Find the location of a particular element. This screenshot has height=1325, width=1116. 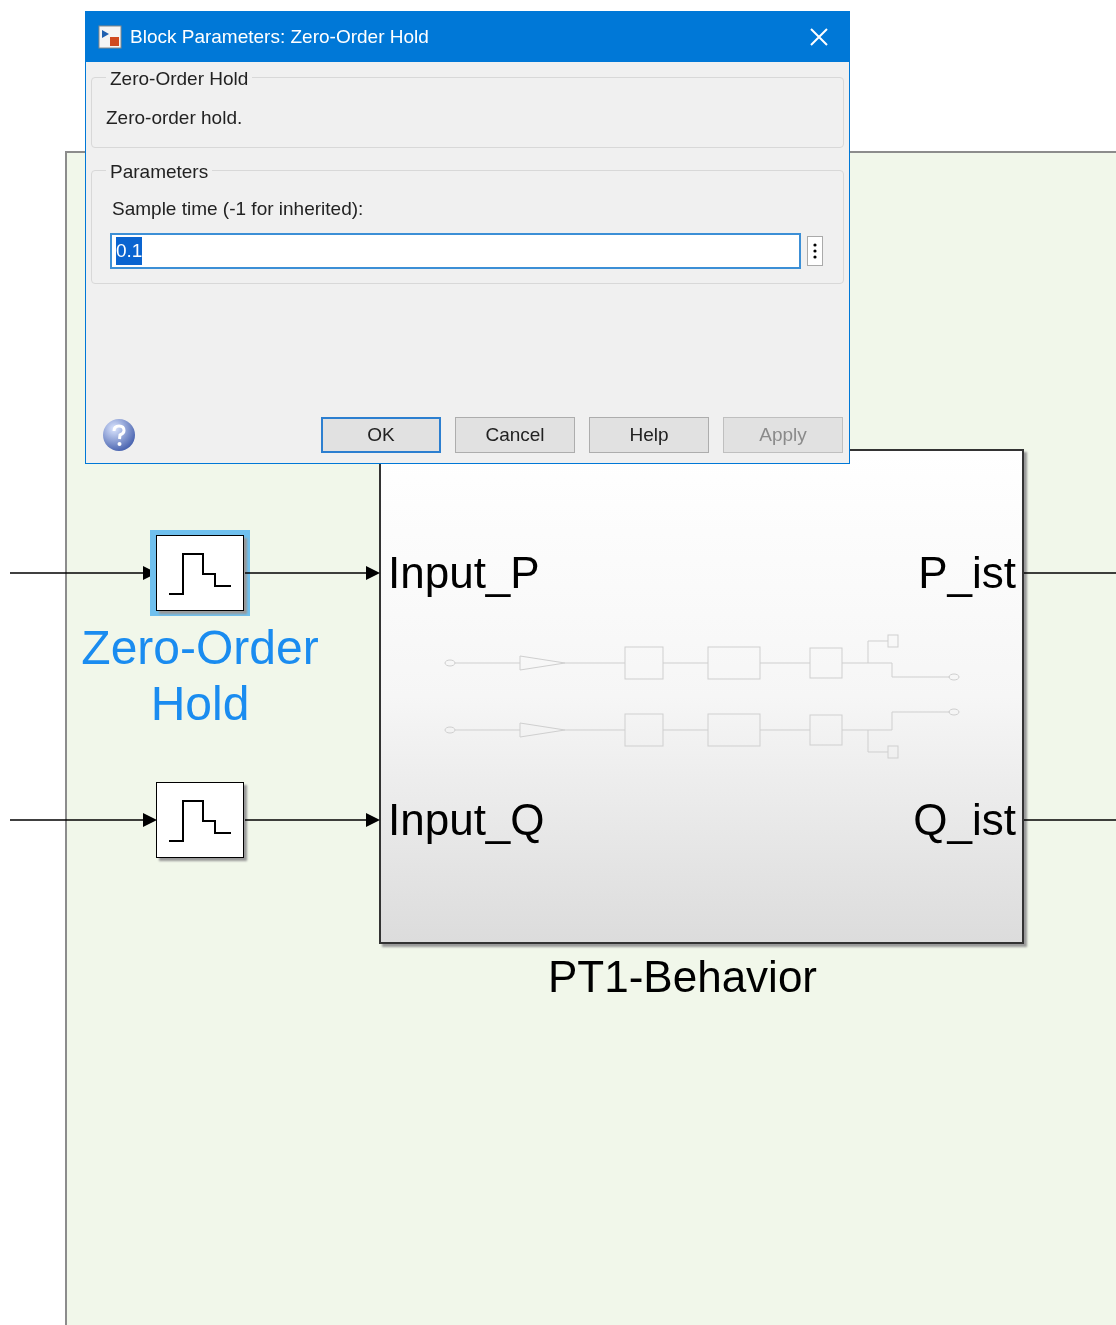

zero-order-hold-block is located at coordinates (200, 573).